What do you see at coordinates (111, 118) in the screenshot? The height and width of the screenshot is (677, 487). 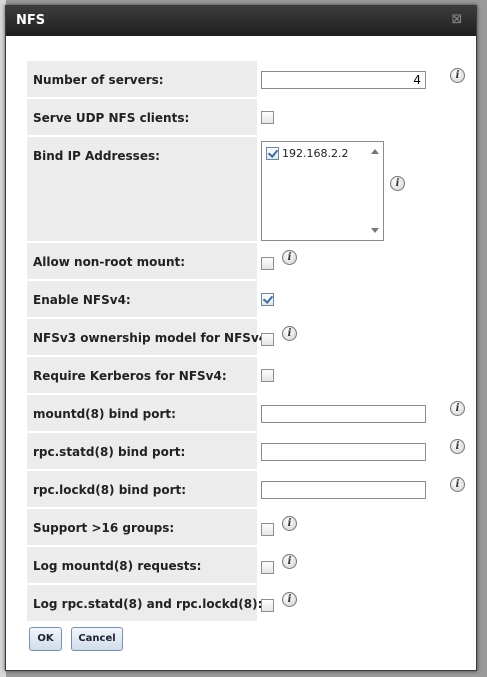 I see `serve-udp-label: Serve UDP NFS clients:` at bounding box center [111, 118].